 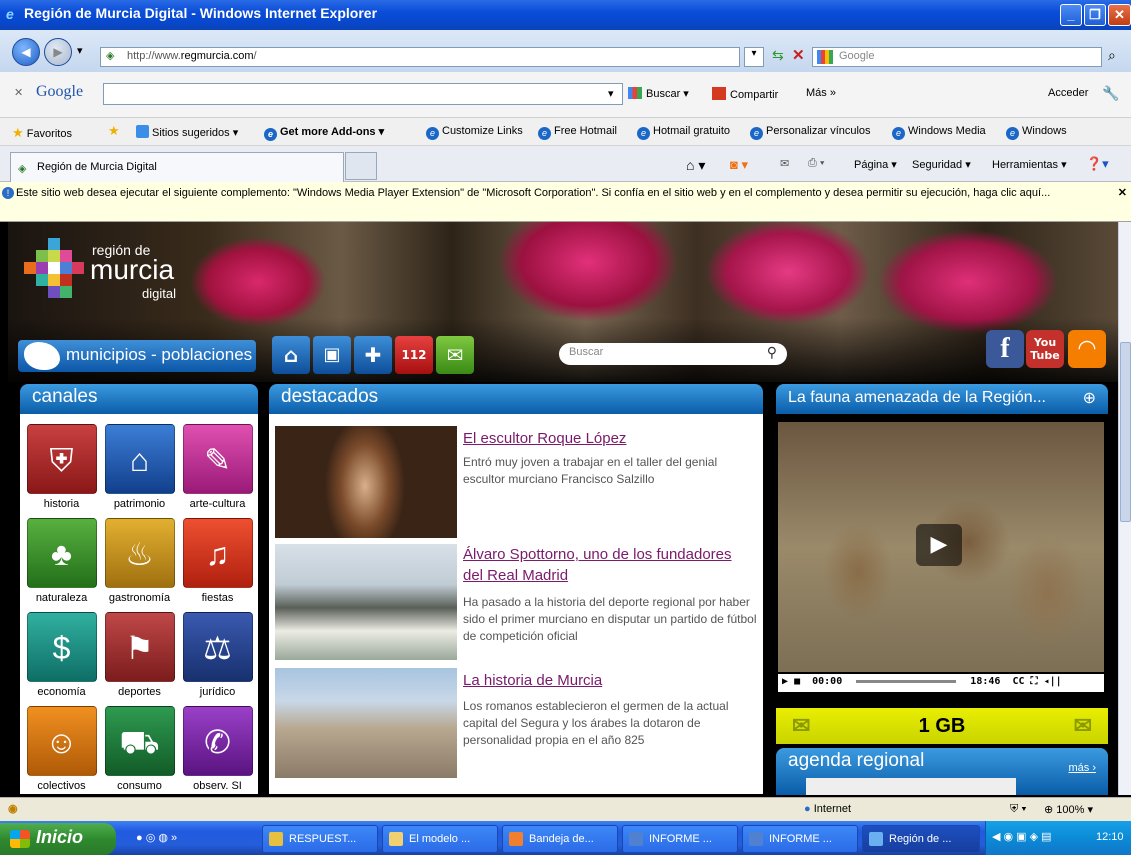 I want to click on cat-juridico: ⚖ jurídico, so click(x=217, y=655).